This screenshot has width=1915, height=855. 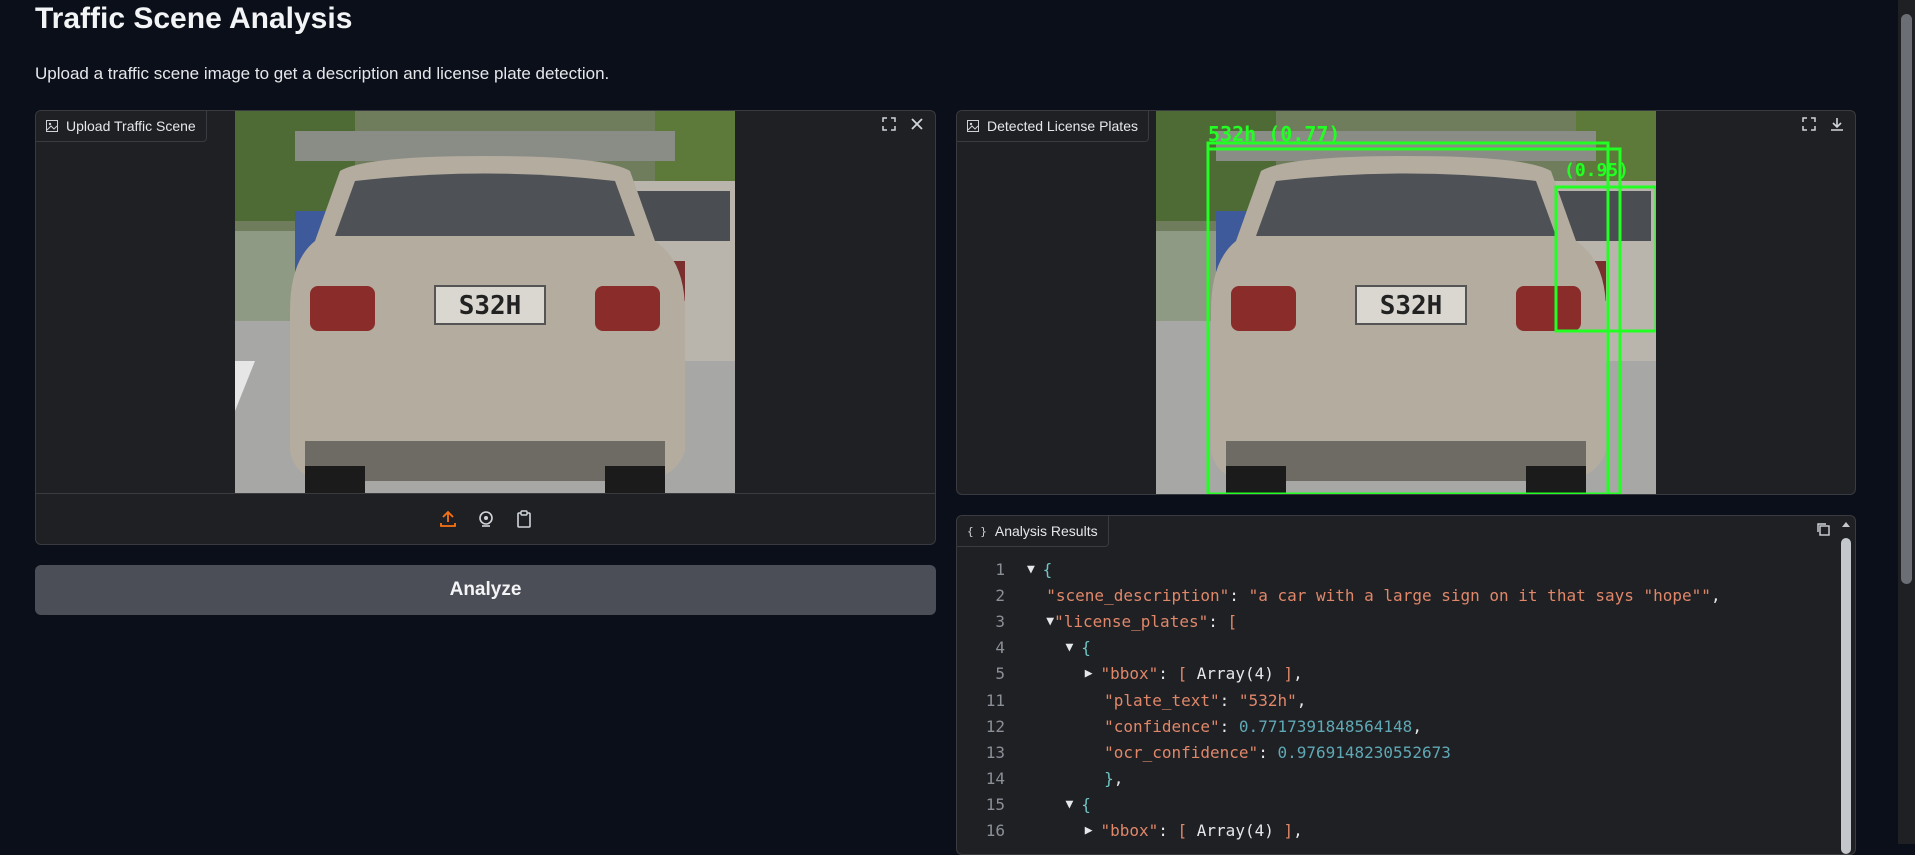 What do you see at coordinates (524, 519) in the screenshot?
I see `clipboard-icon` at bounding box center [524, 519].